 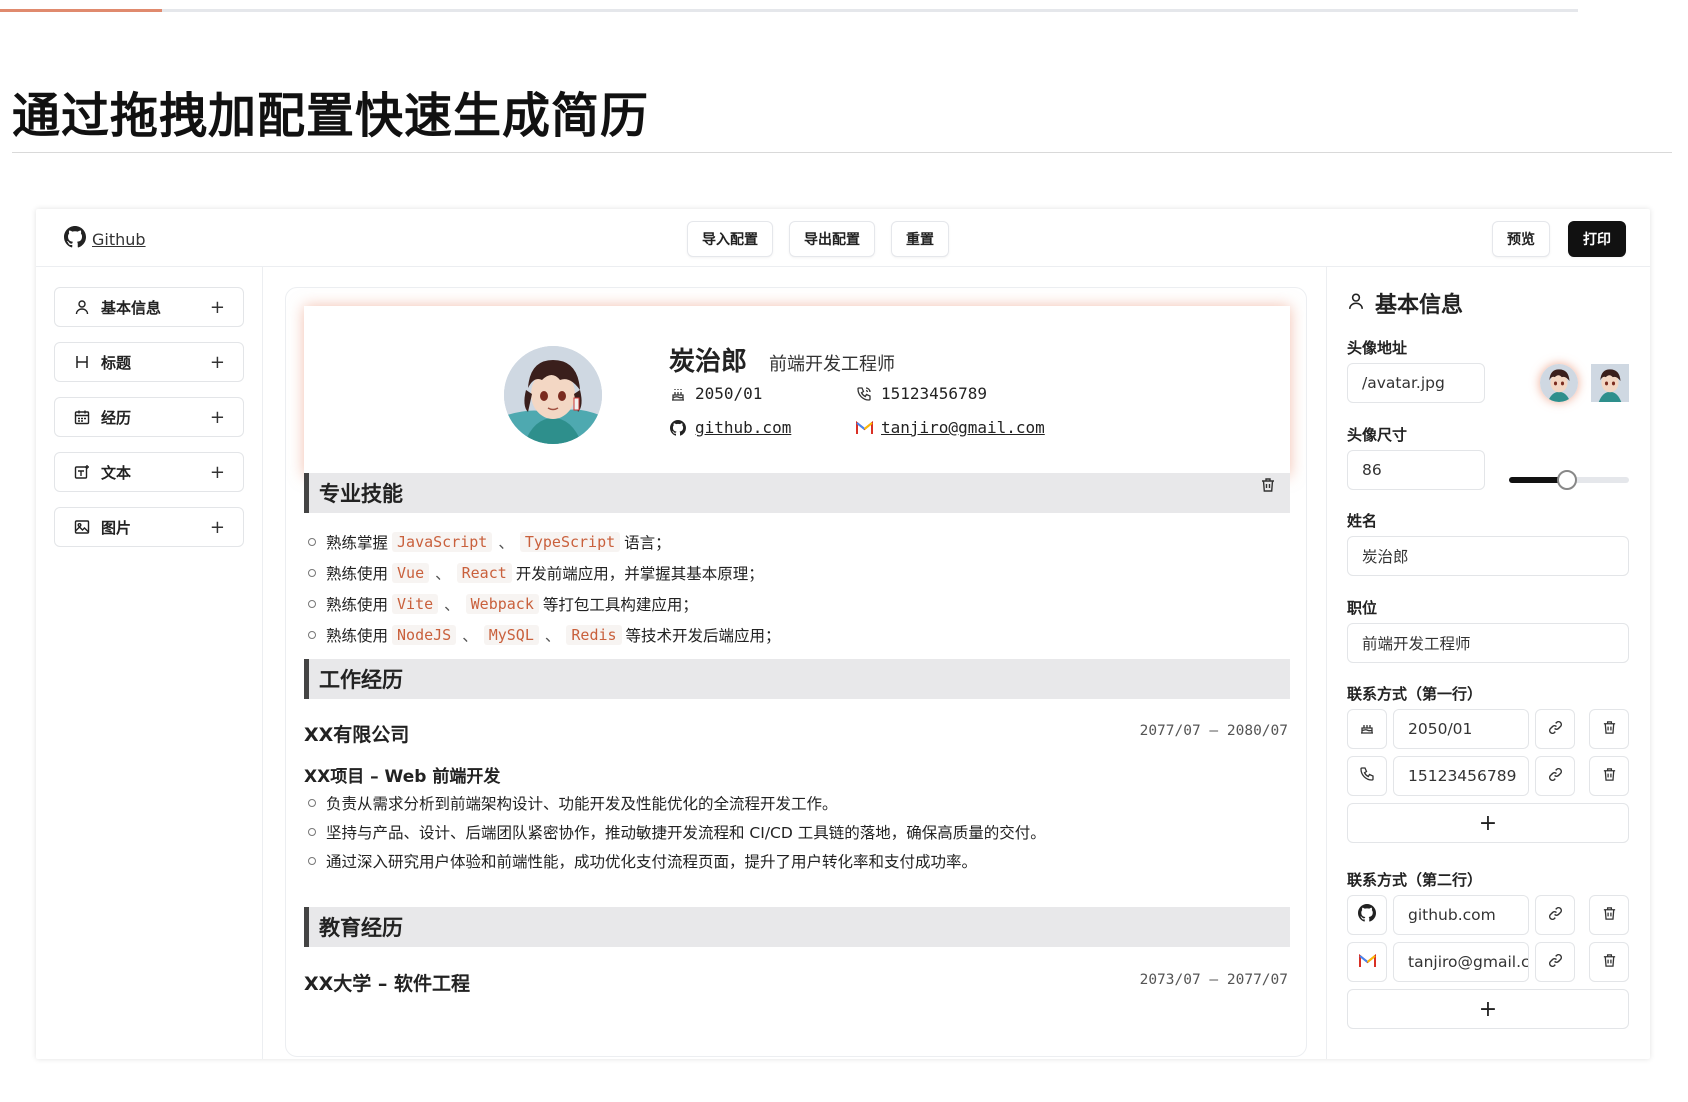 I want to click on avatar-thumb-round, so click(x=1559, y=383).